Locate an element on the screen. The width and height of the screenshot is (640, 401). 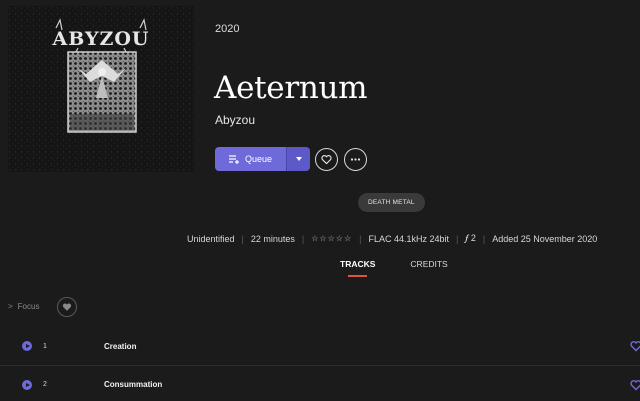
queue-split-button: Queue is located at coordinates (262, 159).